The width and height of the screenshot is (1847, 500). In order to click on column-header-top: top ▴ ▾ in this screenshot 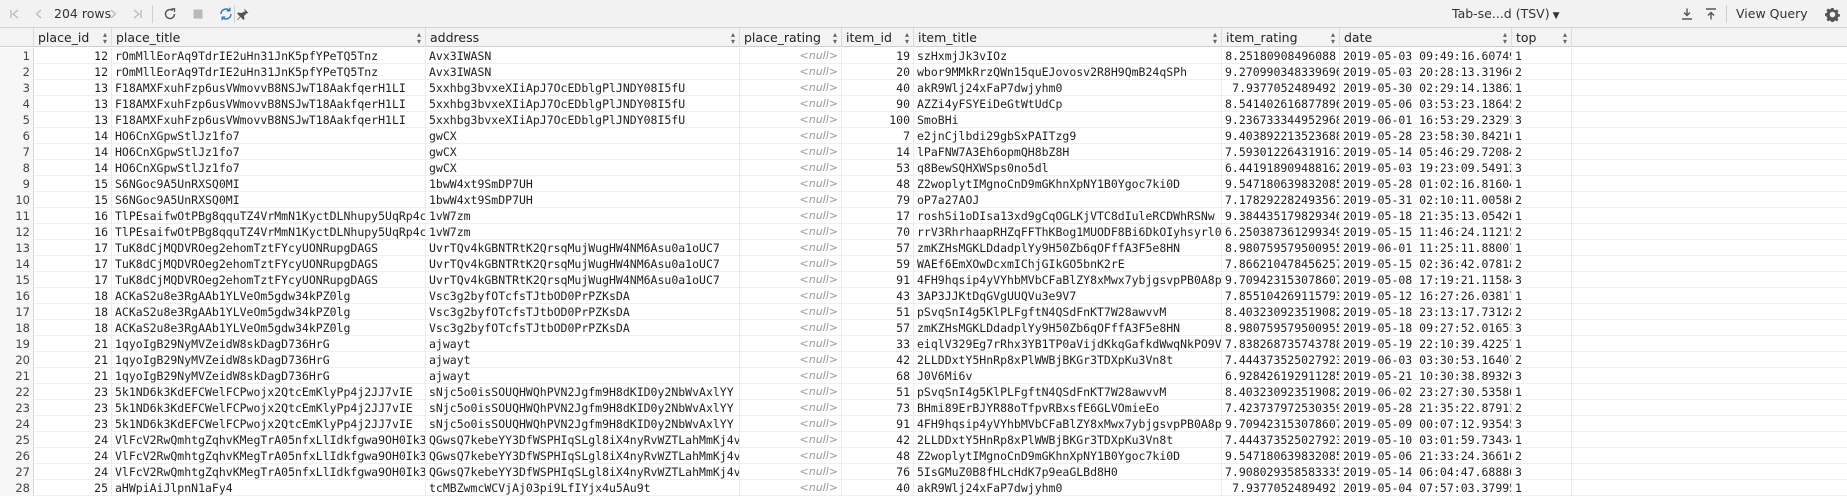, I will do `click(1542, 37)`.